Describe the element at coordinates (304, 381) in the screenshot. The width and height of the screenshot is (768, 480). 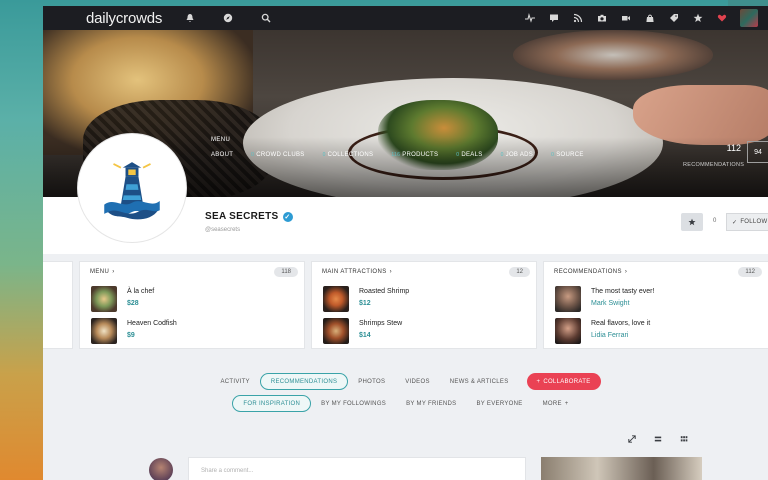
I see `tab-recommendations: RECOMMENDATIONS` at that location.